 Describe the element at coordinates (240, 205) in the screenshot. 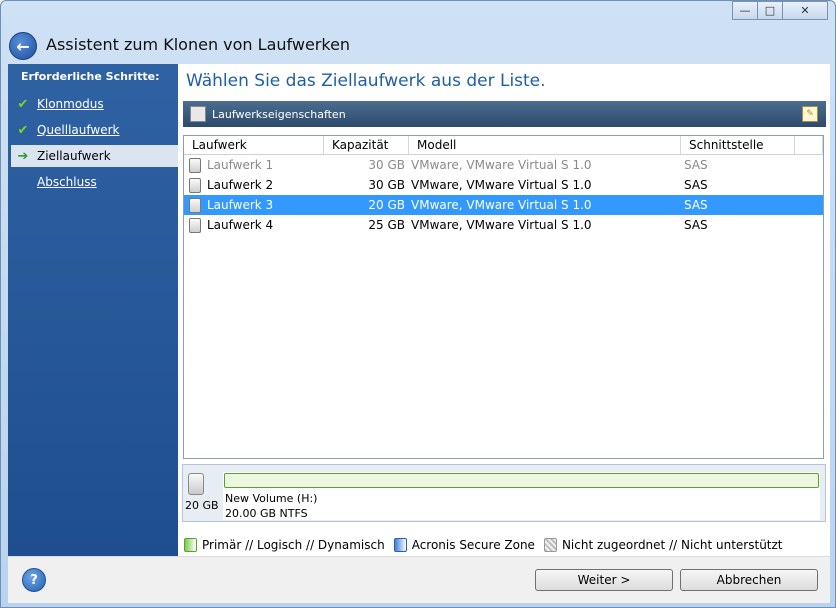

I see `disk-name: Laufwerk 3` at that location.